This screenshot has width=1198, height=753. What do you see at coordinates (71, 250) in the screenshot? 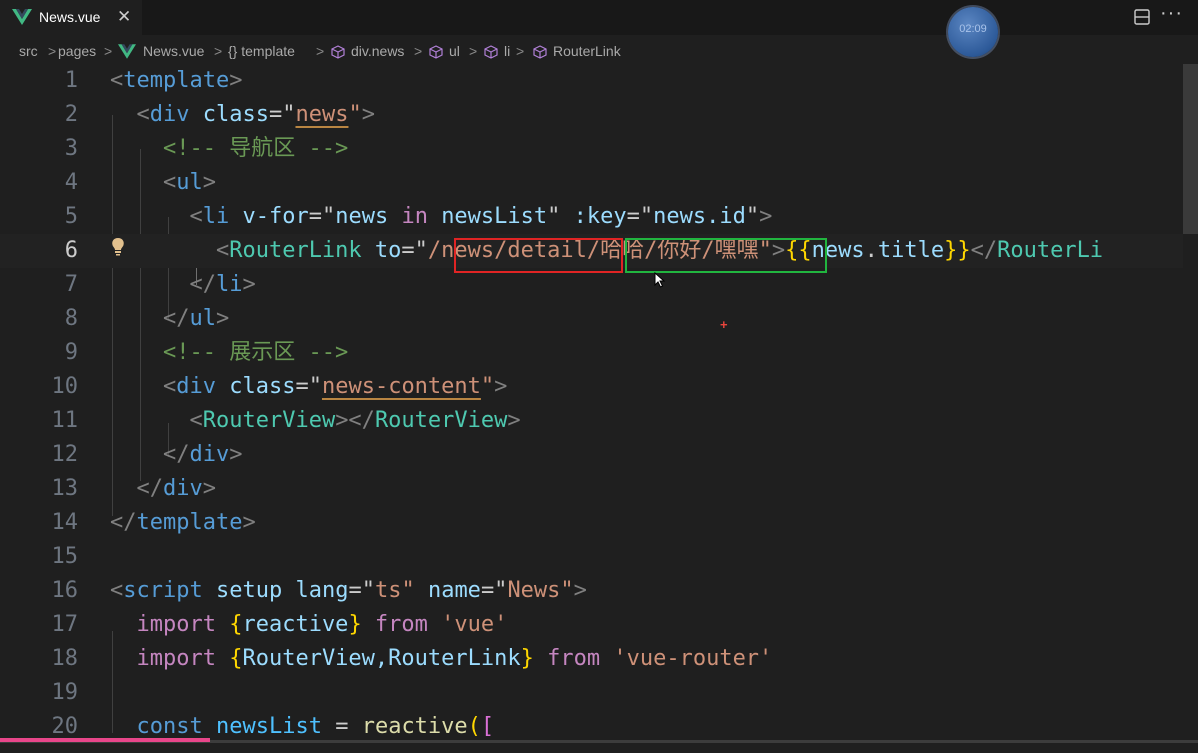
I see `line-number: 6` at bounding box center [71, 250].